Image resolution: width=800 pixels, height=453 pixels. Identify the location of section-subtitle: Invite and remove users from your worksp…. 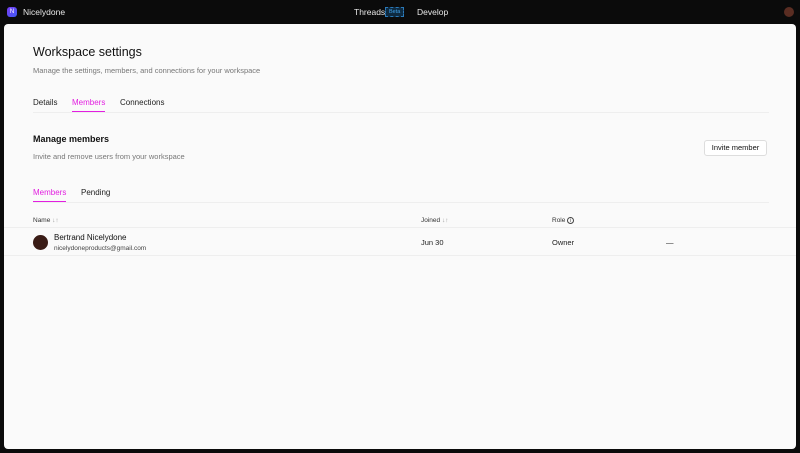
(109, 156).